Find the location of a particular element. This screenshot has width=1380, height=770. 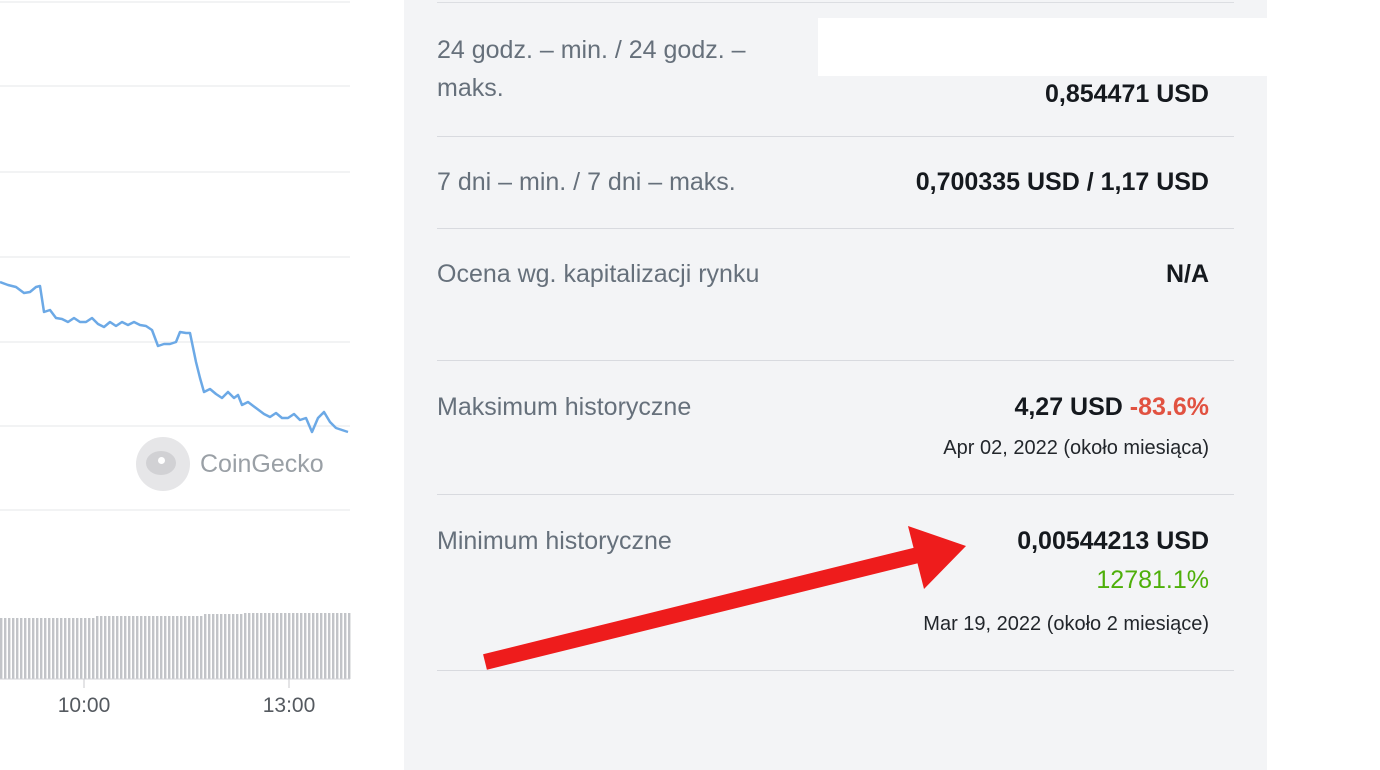

gecko-logo-icon is located at coordinates (163, 464).